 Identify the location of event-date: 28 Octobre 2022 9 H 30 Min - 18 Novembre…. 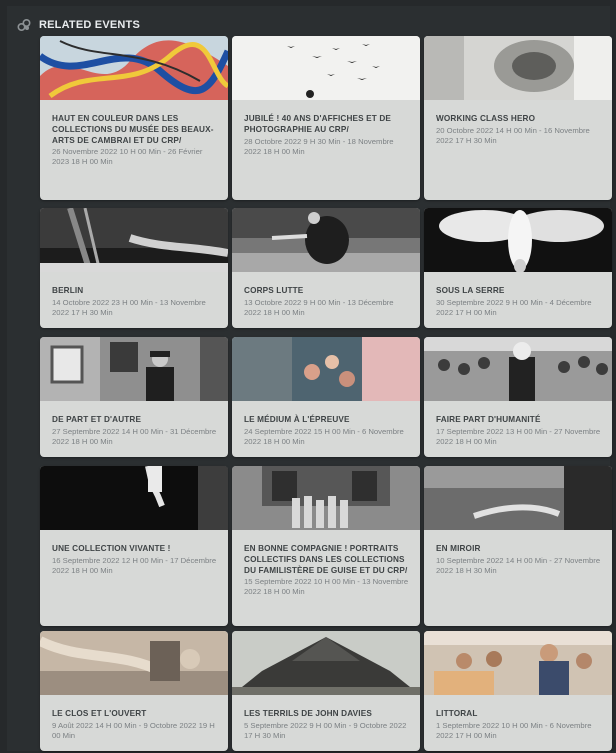
(319, 146).